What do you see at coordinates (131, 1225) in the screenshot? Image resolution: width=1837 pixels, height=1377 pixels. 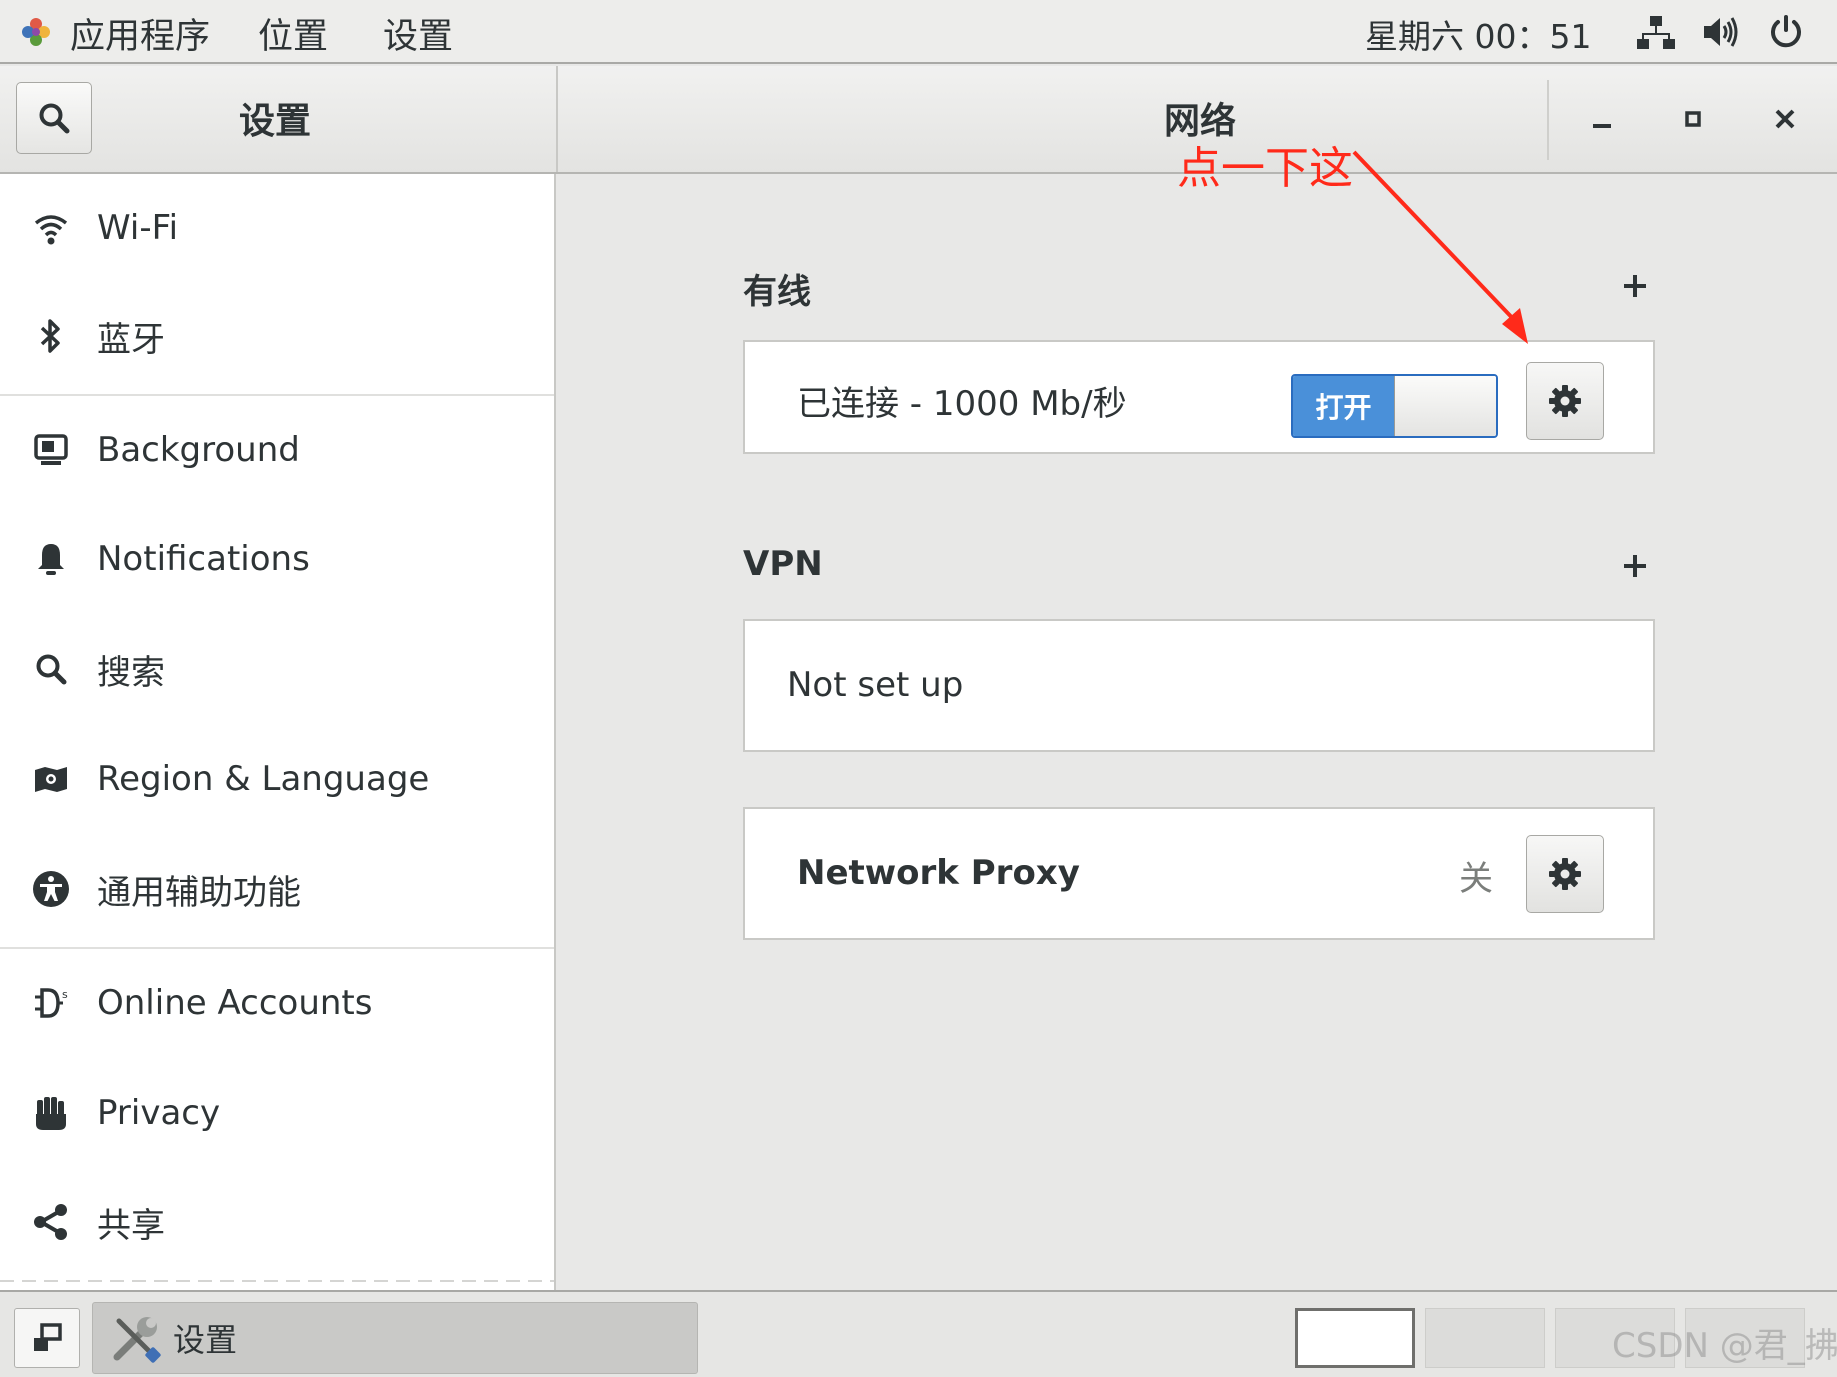 I see `sidebar-item-label: 共享` at bounding box center [131, 1225].